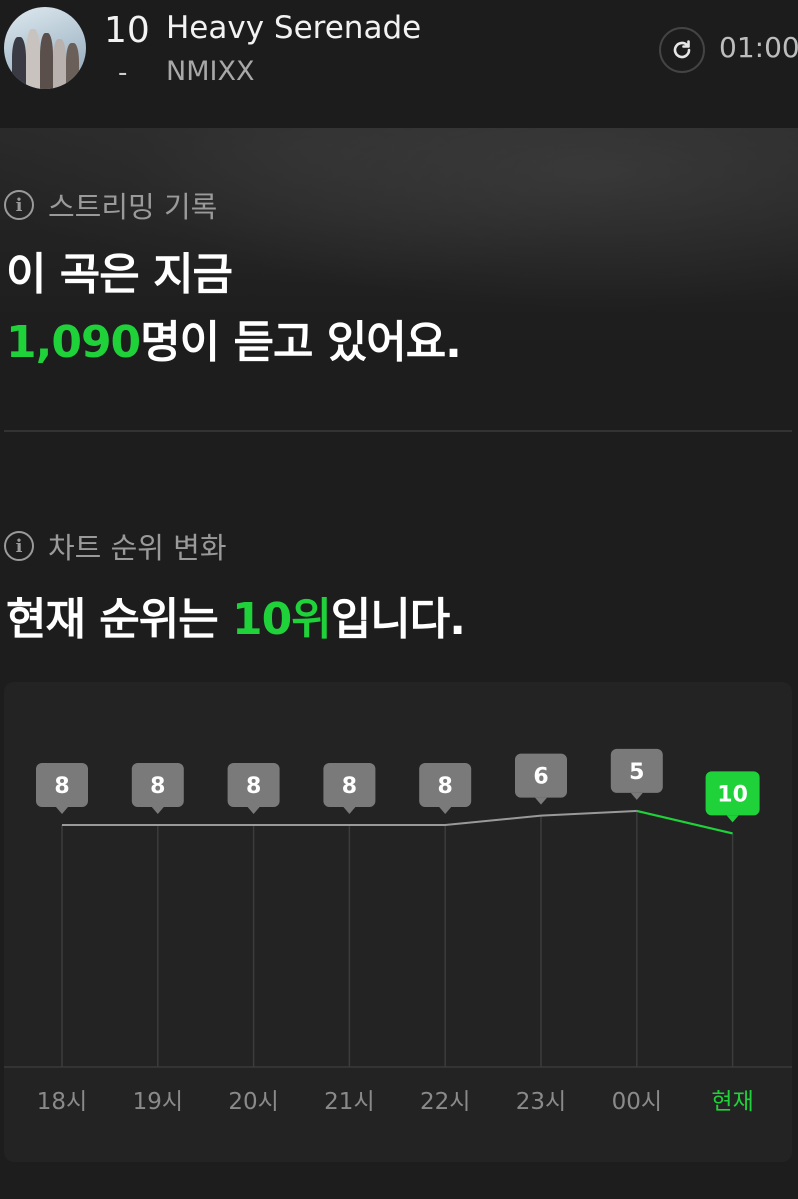  I want to click on listener-suffix: 명이 듣고 있어요., so click(301, 342).